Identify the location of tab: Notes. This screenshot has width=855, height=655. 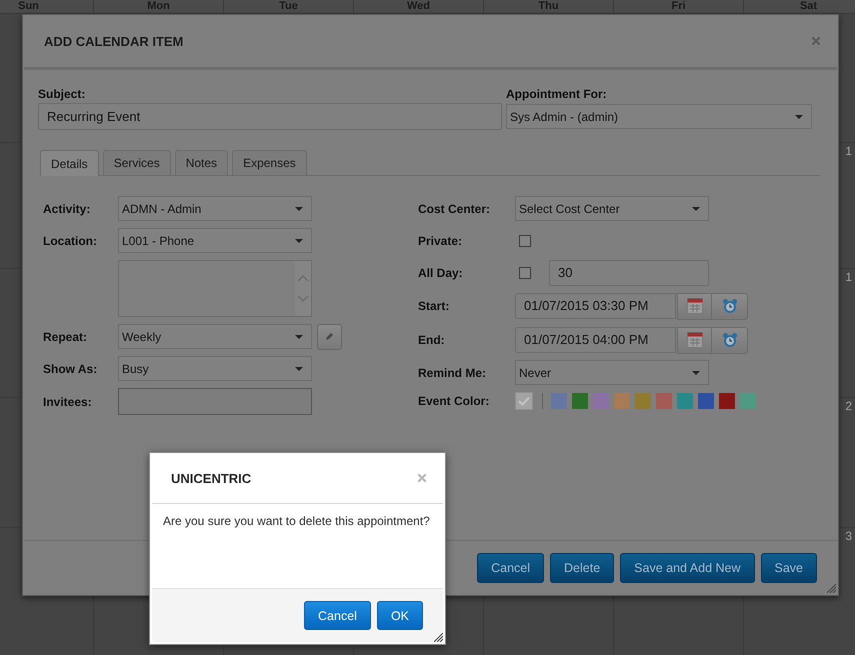
(201, 162).